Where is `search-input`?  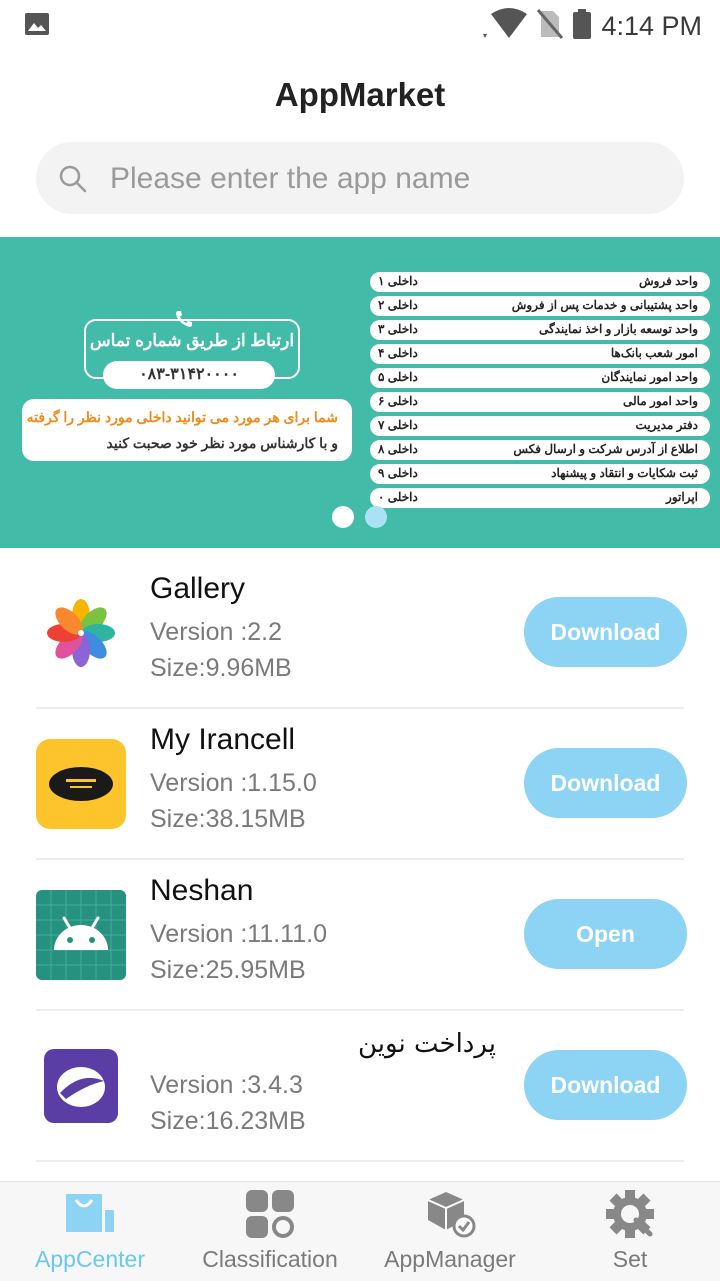
search-input is located at coordinates (390, 179).